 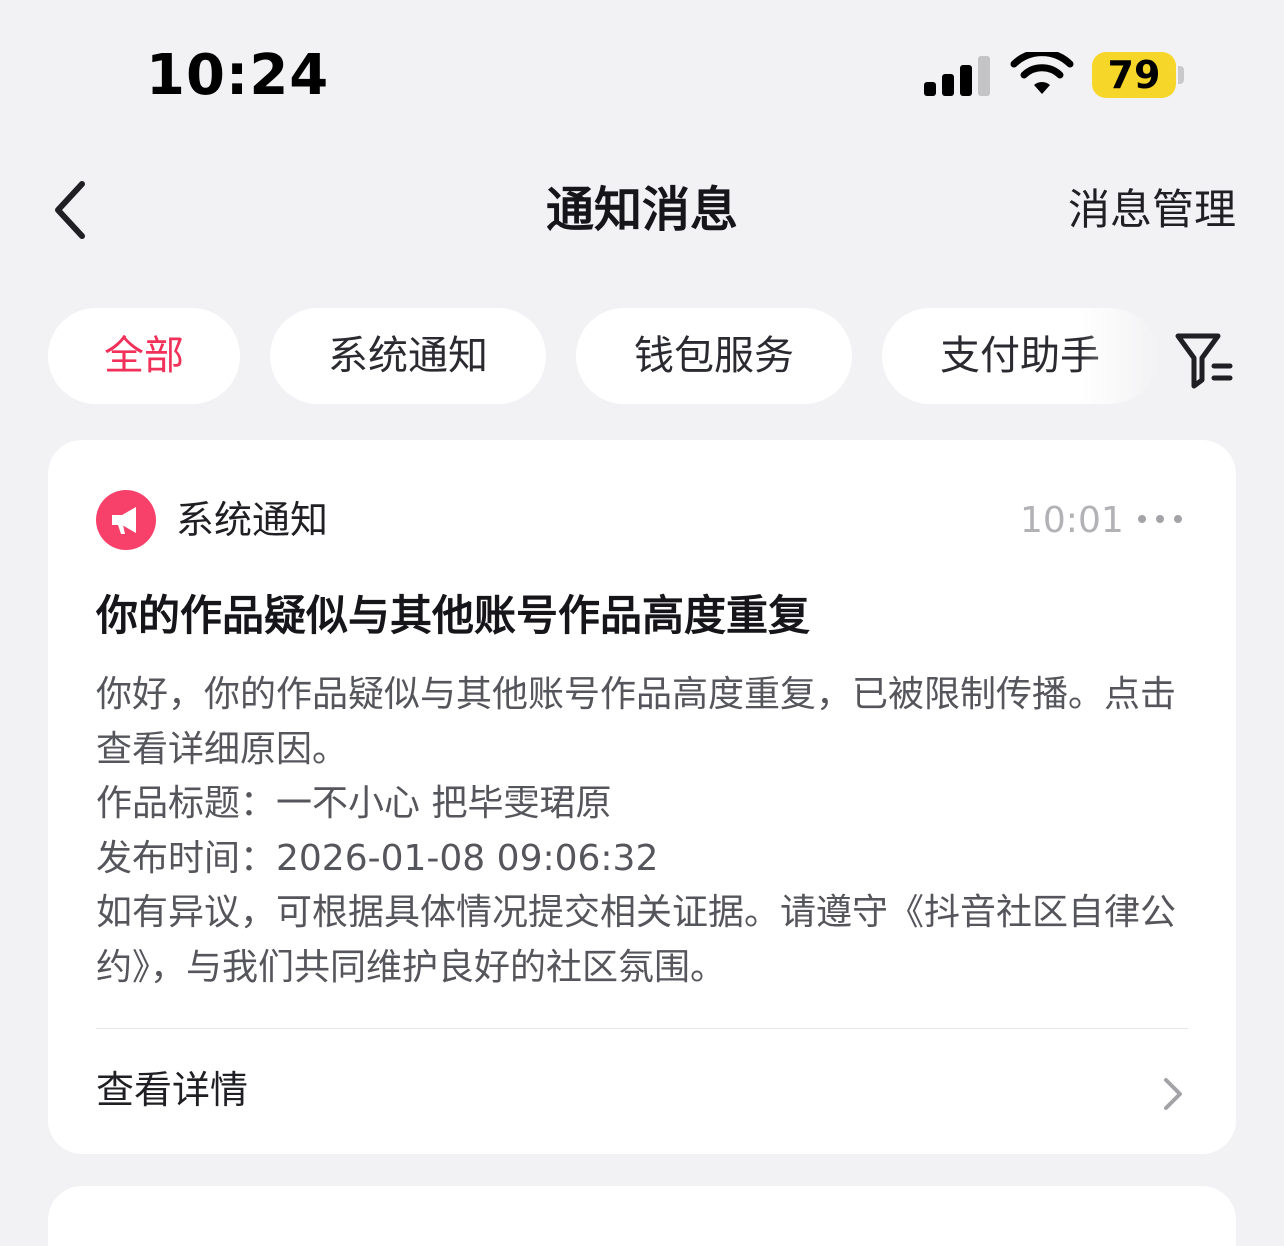 I want to click on page-title: 通知消息, so click(x=641, y=210).